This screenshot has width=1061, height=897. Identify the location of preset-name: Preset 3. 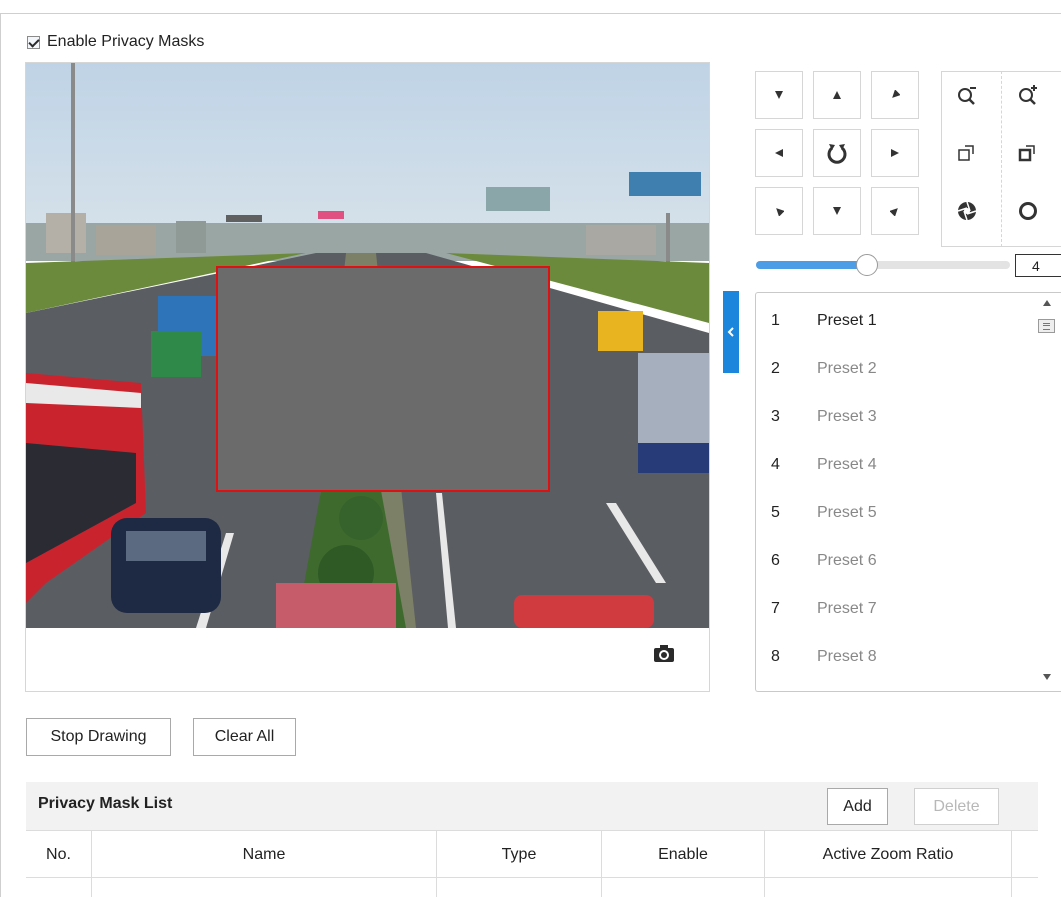
(847, 416).